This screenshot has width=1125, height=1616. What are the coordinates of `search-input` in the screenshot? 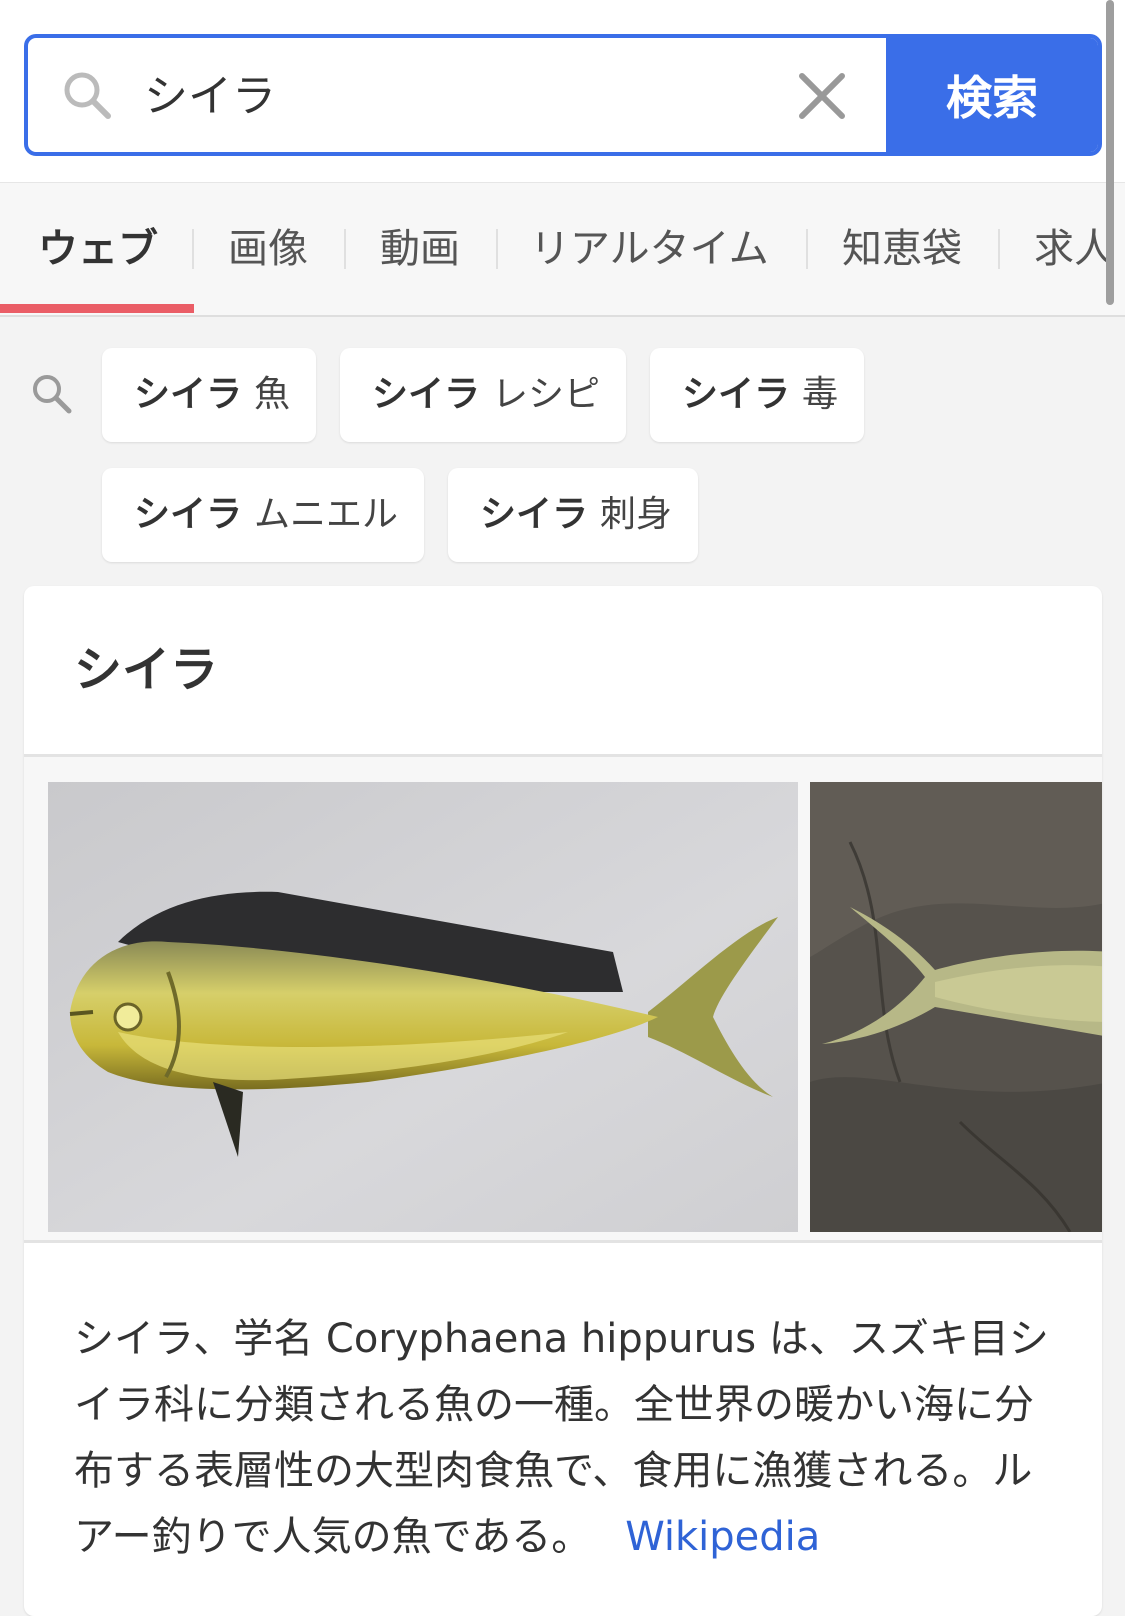 It's located at (464, 97).